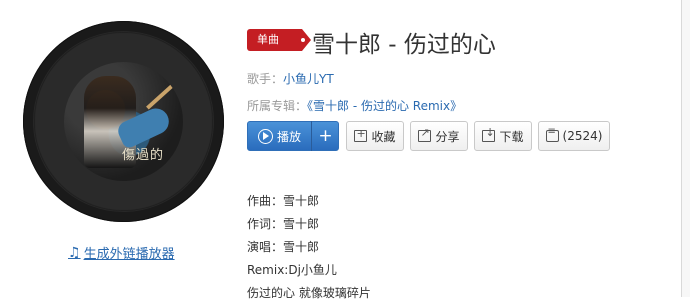  I want to click on single-tag: 单曲, so click(279, 40).